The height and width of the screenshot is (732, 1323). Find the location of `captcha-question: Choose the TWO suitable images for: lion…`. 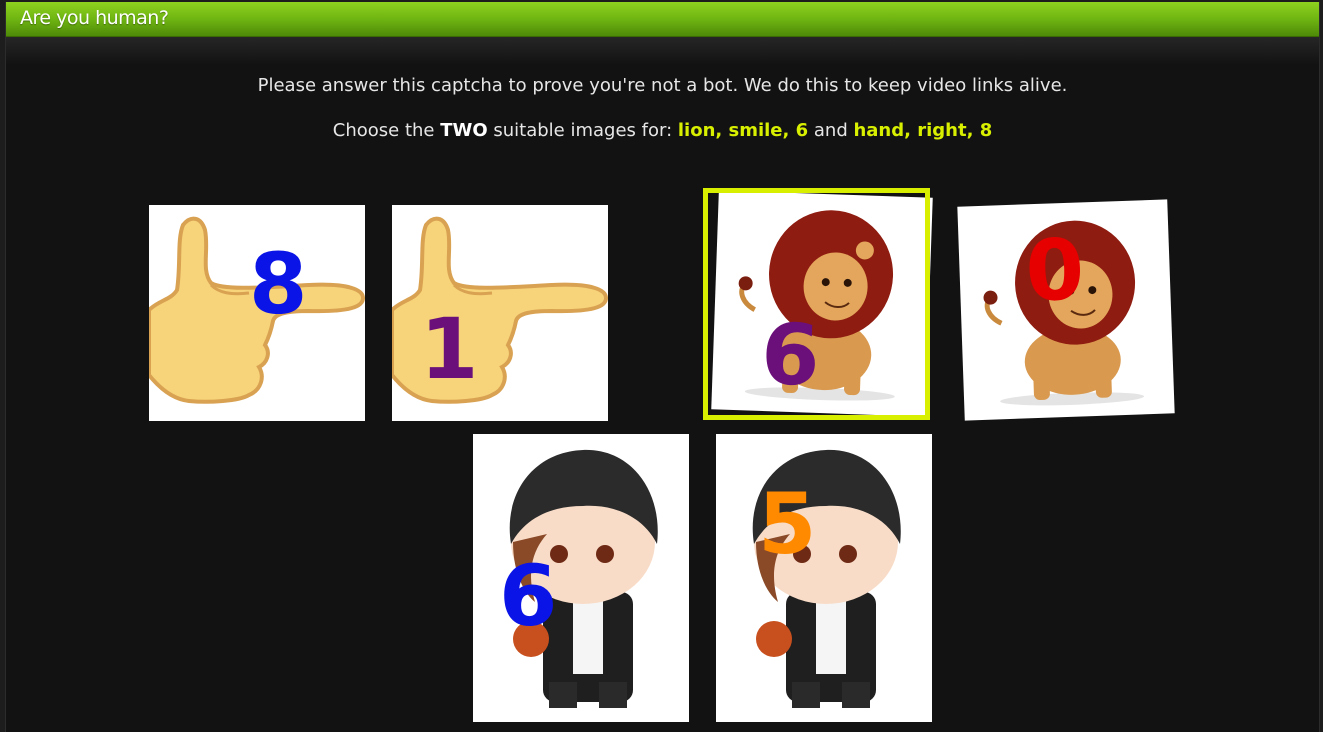

captcha-question: Choose the TWO suitable images for: lion… is located at coordinates (662, 130).